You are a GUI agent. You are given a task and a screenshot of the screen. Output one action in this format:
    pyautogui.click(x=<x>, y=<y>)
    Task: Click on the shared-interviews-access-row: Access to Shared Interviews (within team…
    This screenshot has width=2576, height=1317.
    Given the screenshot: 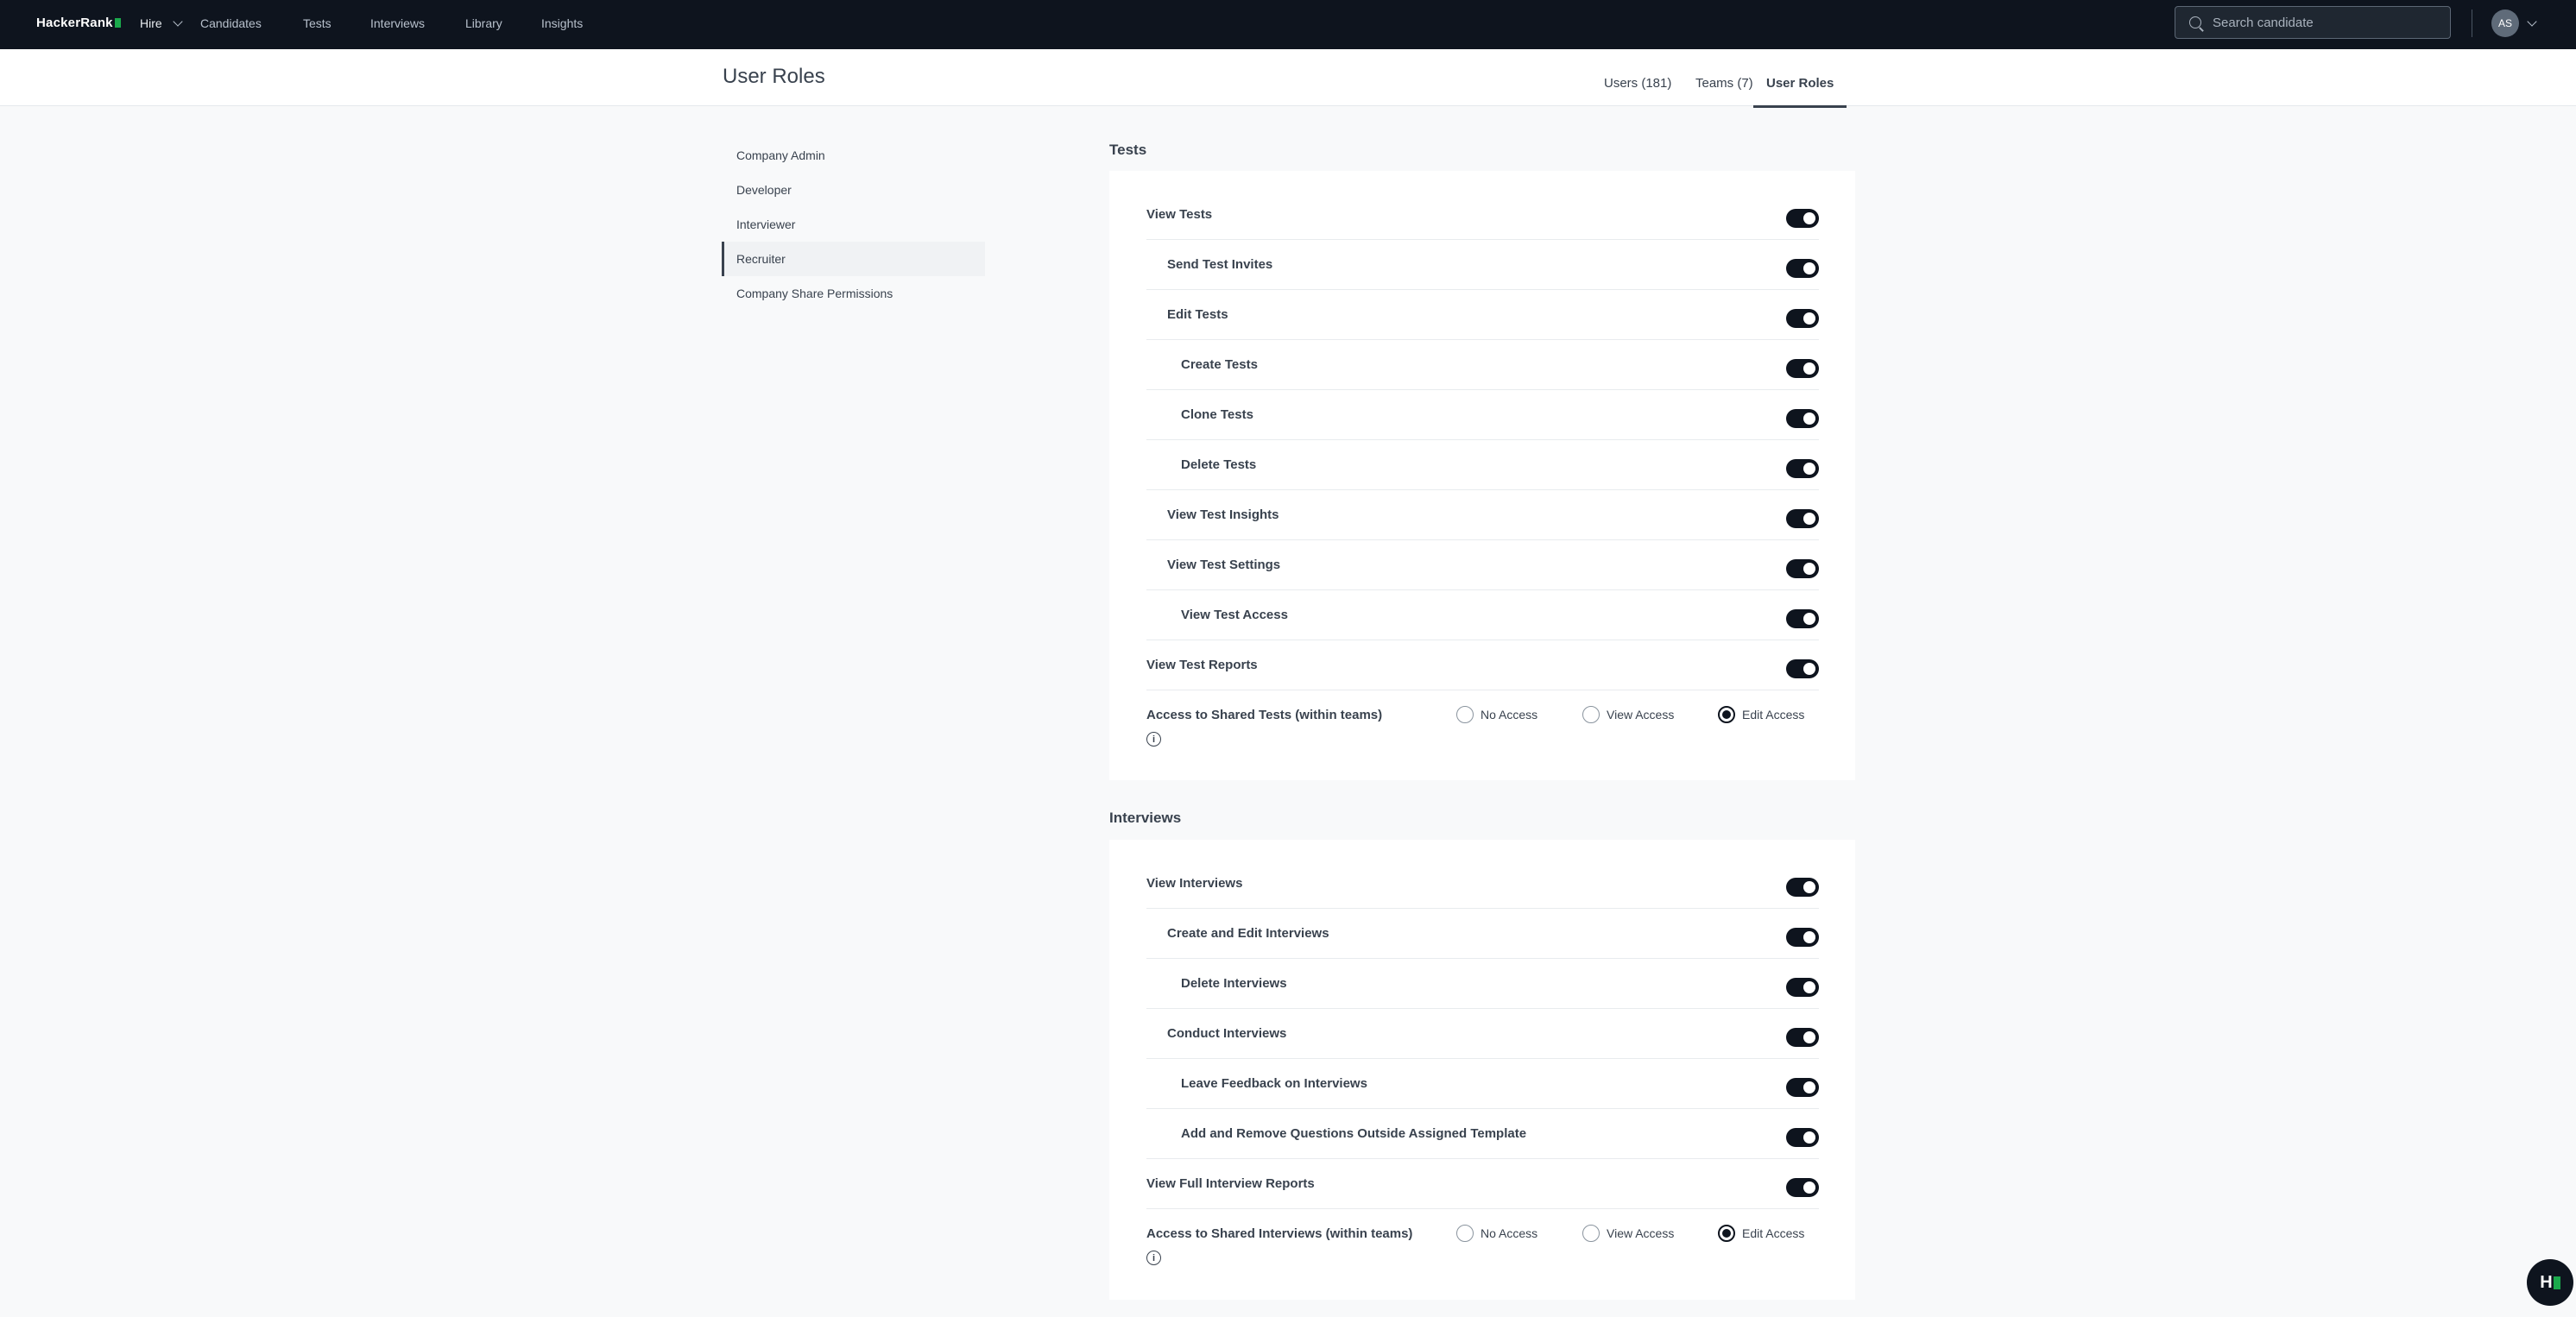 What is the action you would take?
    pyautogui.click(x=1482, y=1243)
    